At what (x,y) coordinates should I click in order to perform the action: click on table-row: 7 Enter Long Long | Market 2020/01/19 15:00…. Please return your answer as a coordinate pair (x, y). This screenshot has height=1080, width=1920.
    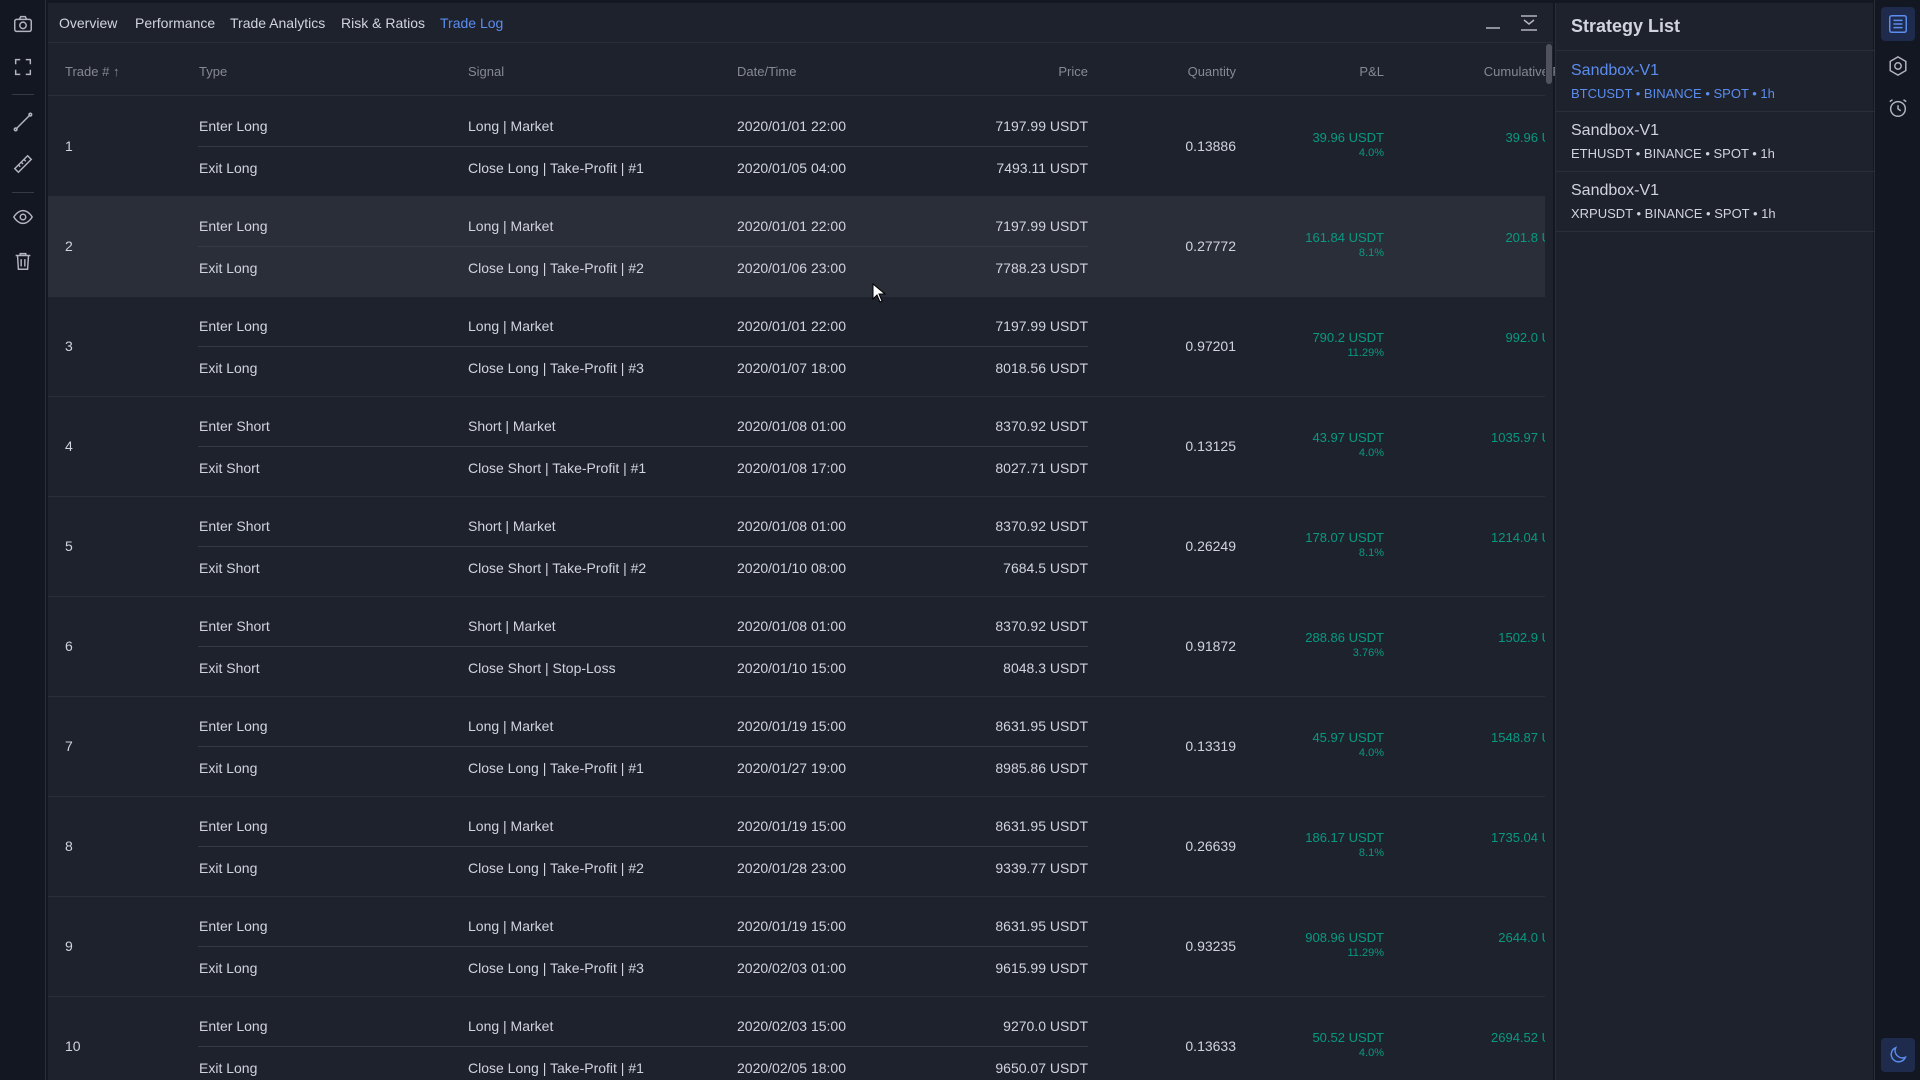
    Looking at the image, I should click on (796, 747).